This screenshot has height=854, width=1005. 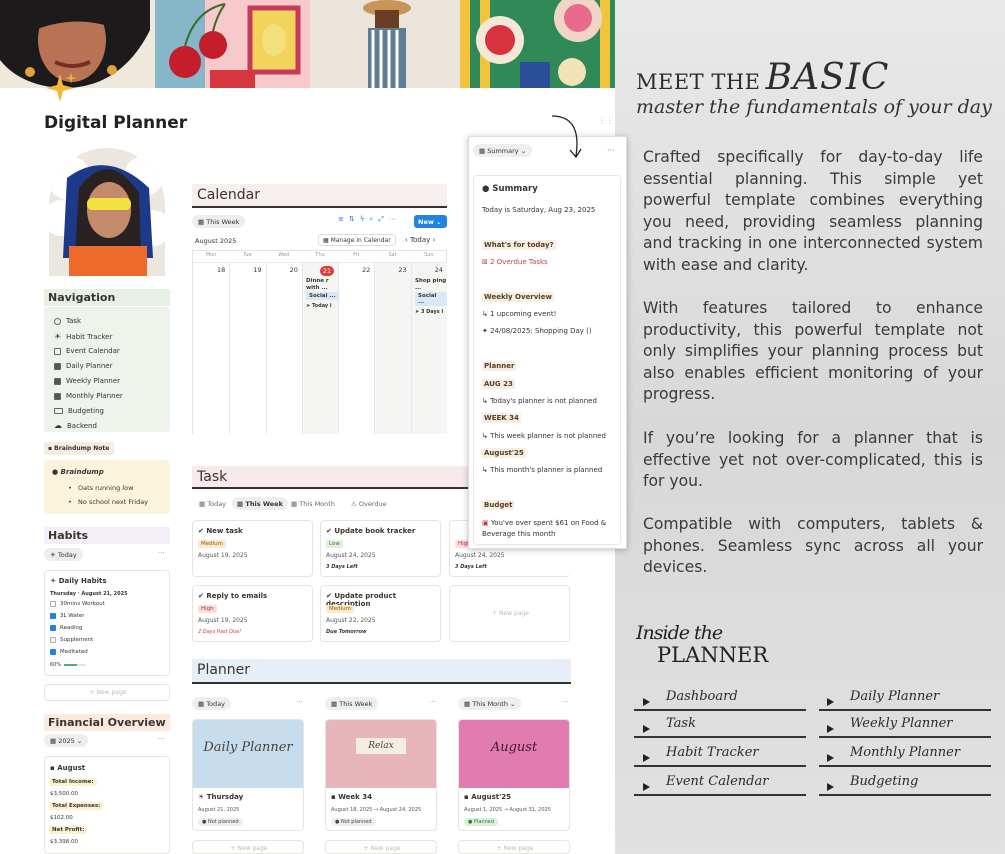 I want to click on habit-item: 30mins Workout, so click(x=77, y=604).